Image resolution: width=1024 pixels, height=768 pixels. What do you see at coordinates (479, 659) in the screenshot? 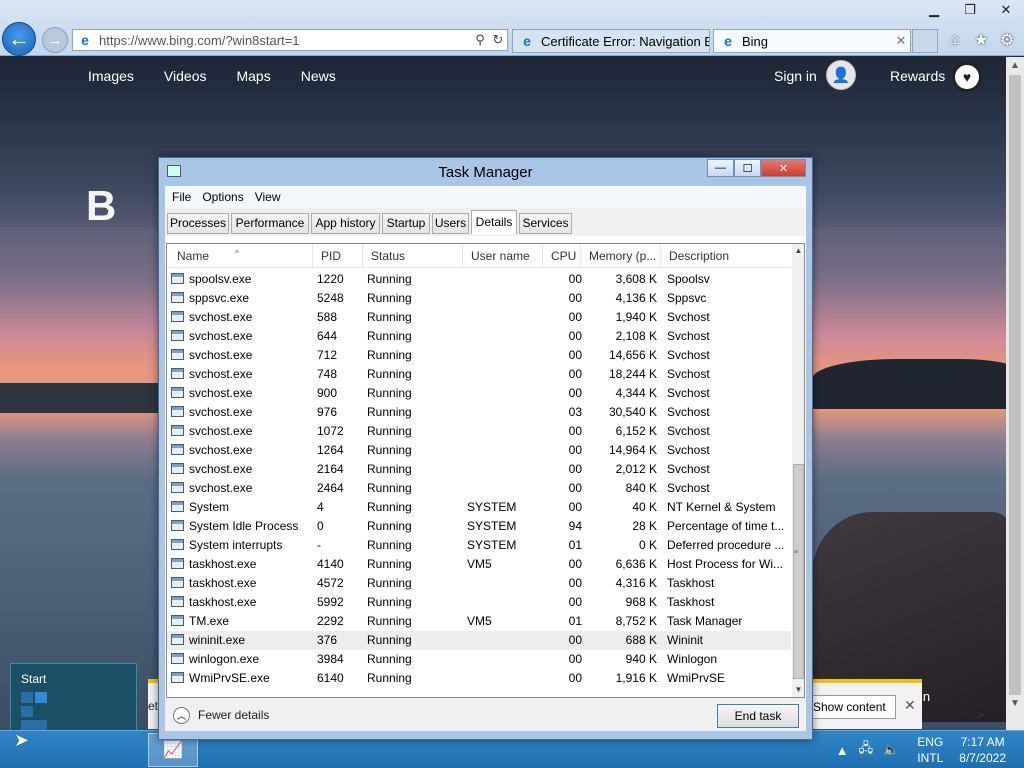
I see `table-row: winlogon.exe 3984 Running 00 940 K Winlogon` at bounding box center [479, 659].